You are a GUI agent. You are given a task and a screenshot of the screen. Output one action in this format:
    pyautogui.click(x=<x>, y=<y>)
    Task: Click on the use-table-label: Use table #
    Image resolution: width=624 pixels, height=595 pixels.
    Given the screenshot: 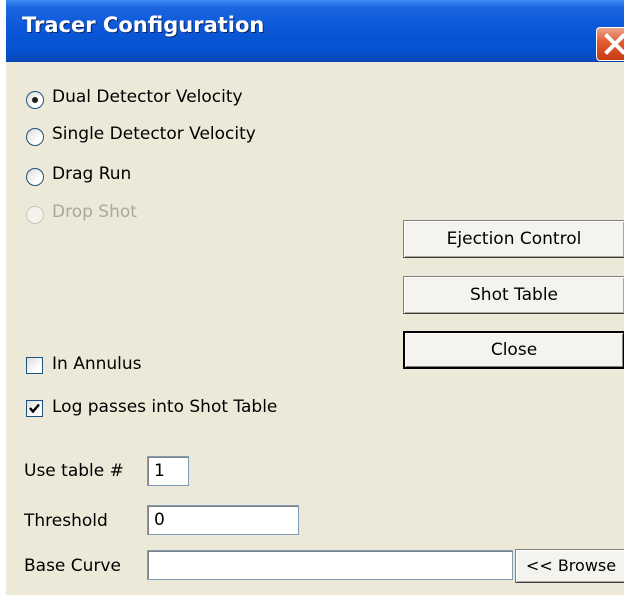 What is the action you would take?
    pyautogui.click(x=74, y=471)
    